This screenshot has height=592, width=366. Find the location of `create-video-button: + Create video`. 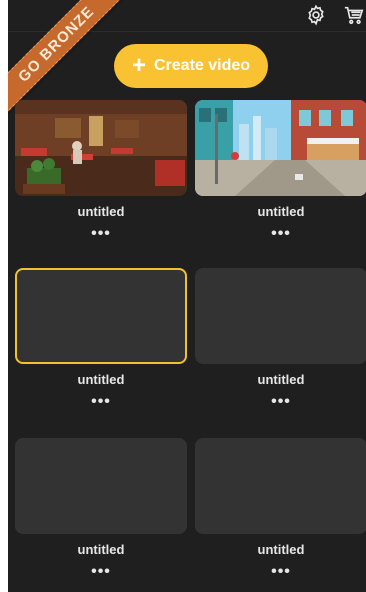

create-video-button: + Create video is located at coordinates (191, 66).